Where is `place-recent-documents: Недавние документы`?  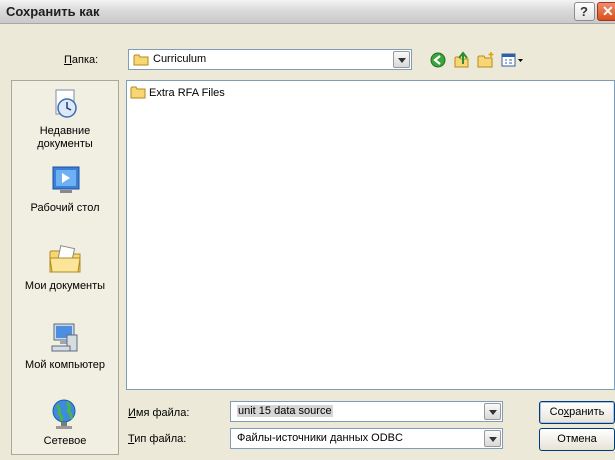
place-recent-documents: Недавние документы is located at coordinates (65, 119).